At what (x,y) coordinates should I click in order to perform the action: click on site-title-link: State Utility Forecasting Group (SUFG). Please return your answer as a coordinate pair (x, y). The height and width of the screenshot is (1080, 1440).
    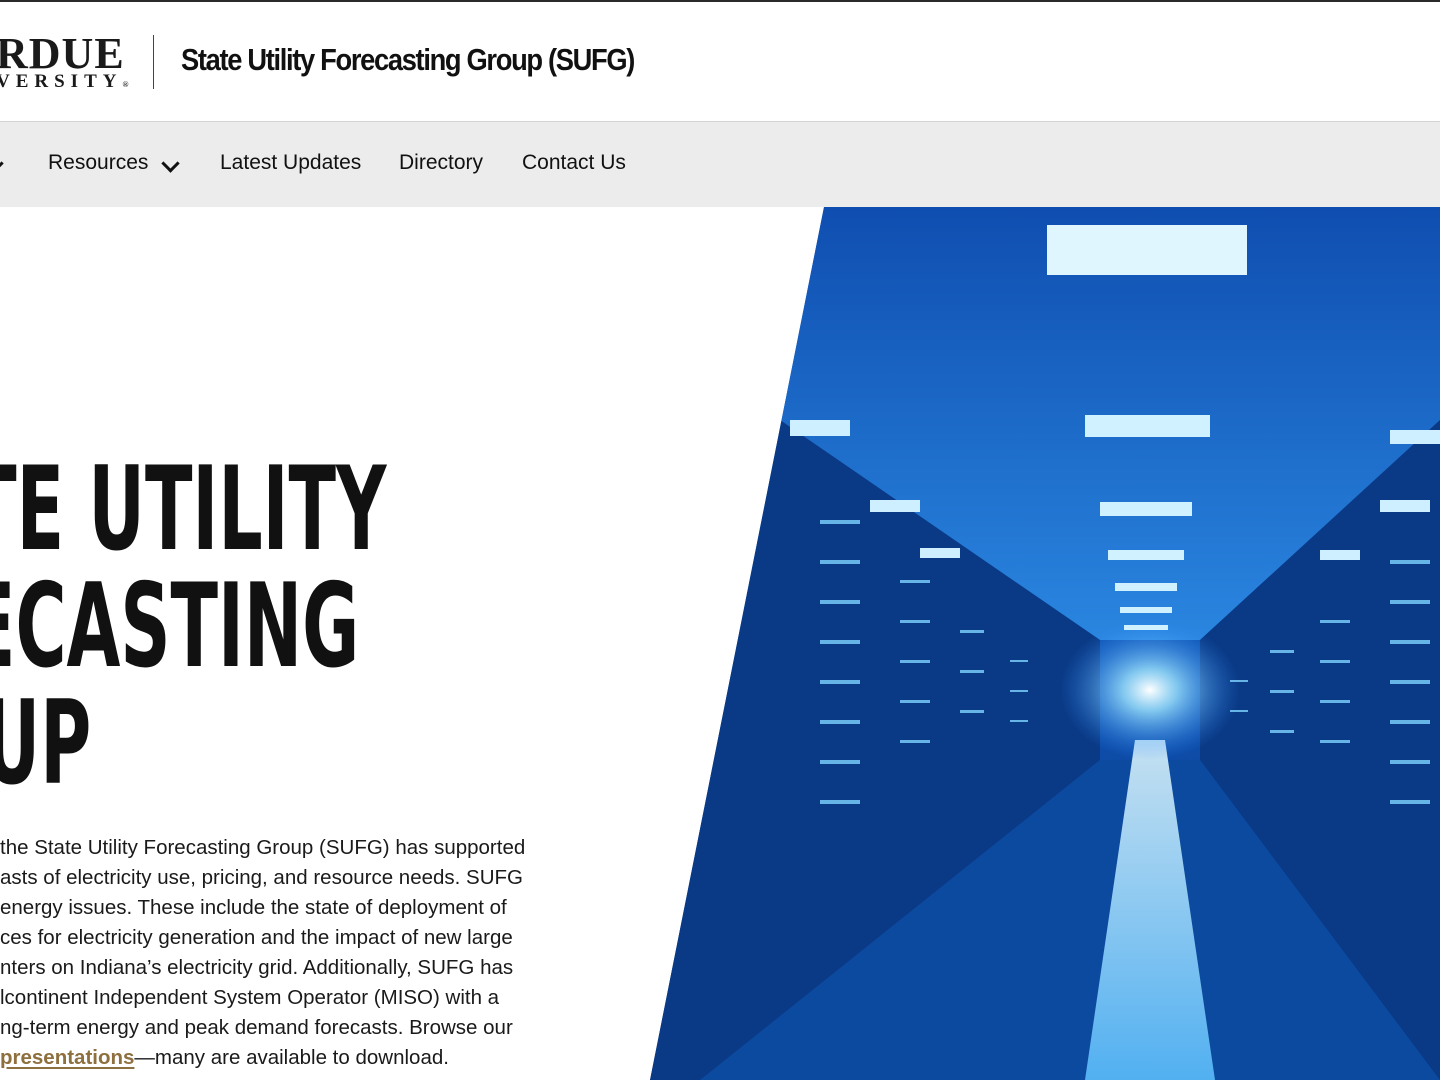
    Looking at the image, I should click on (408, 60).